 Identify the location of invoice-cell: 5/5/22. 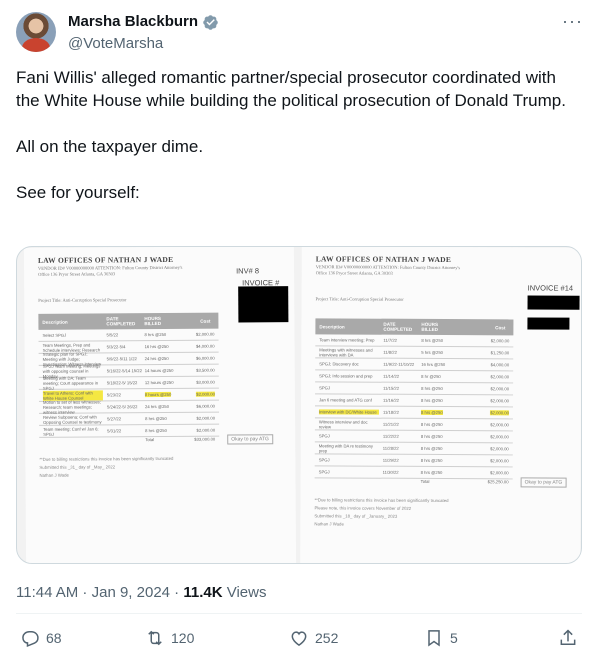
(112, 335).